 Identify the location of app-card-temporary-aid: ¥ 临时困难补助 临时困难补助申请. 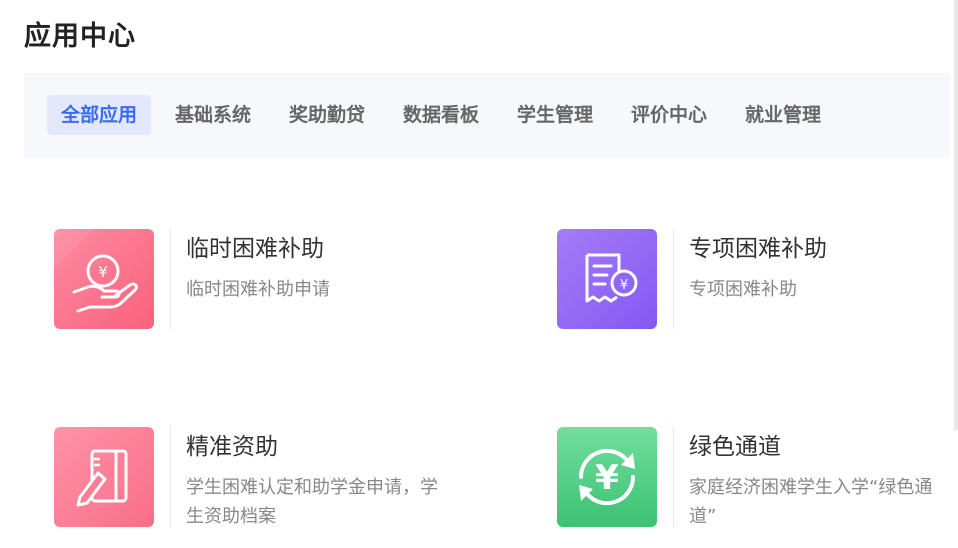
(254, 279).